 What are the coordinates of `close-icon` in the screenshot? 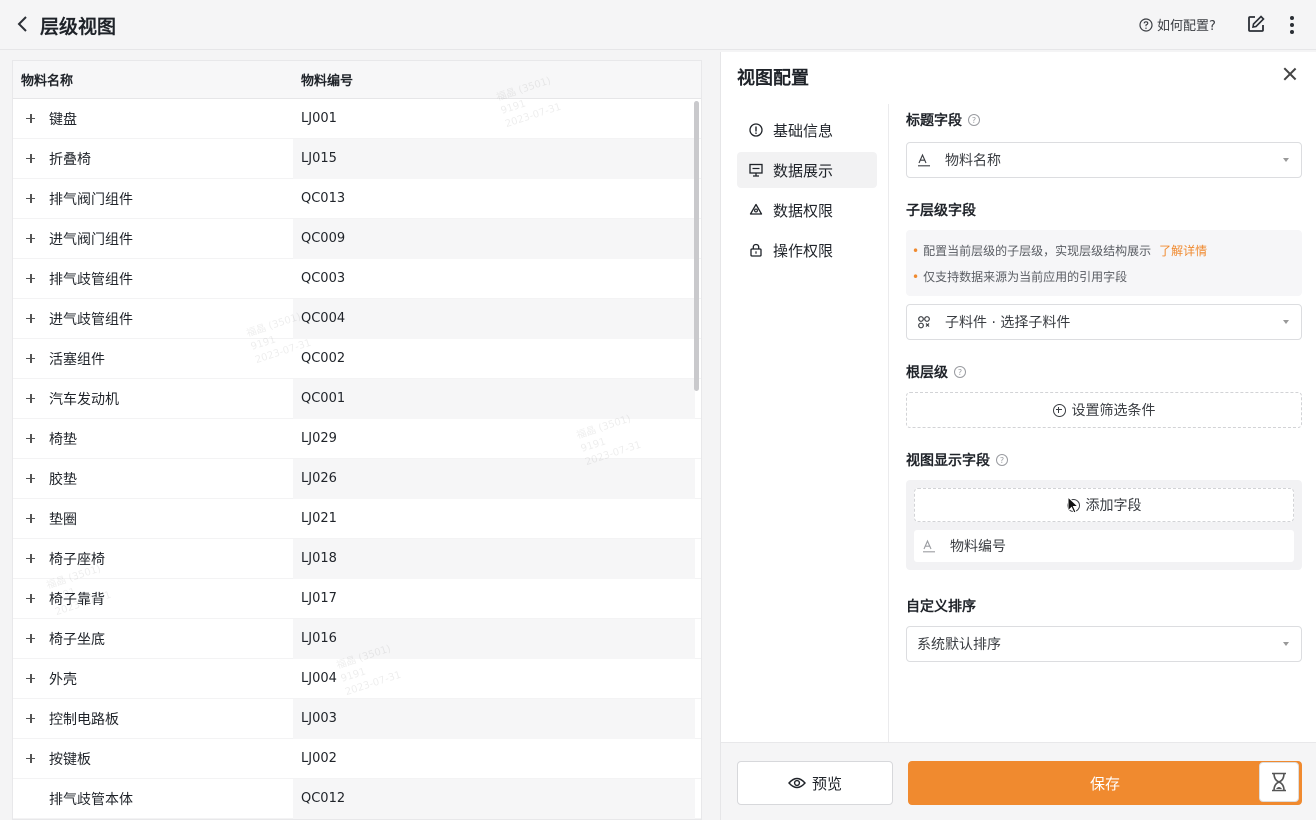 It's located at (1290, 74).